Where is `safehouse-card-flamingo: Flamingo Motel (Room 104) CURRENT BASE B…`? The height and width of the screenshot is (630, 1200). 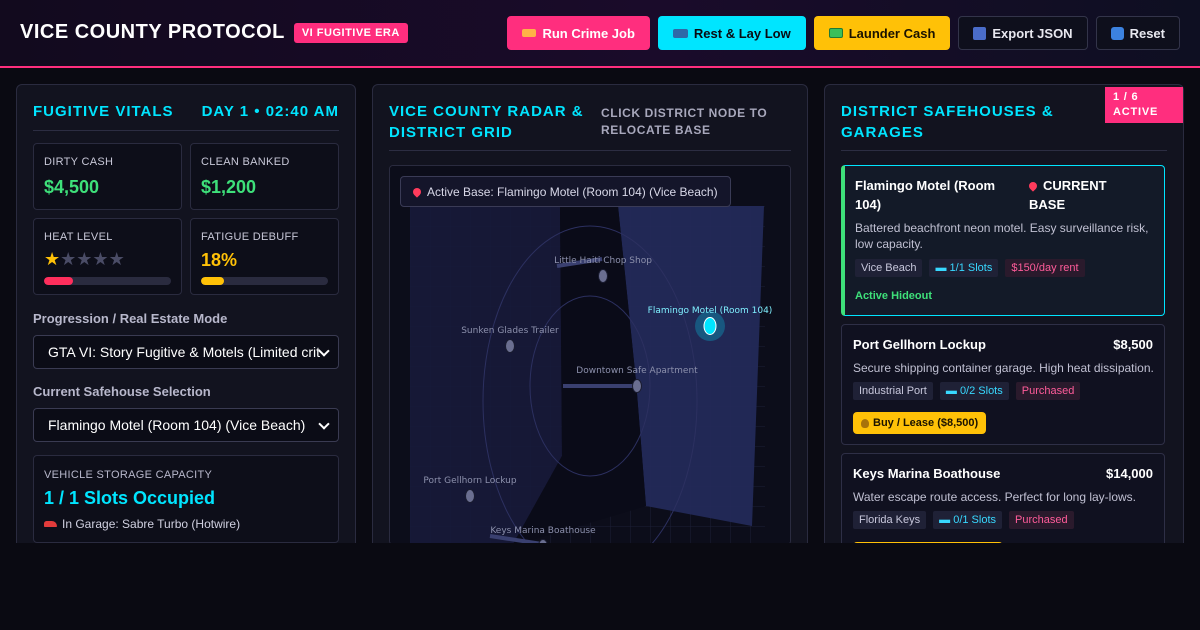
safehouse-card-flamingo: Flamingo Motel (Room 104) CURRENT BASE B… is located at coordinates (1003, 240).